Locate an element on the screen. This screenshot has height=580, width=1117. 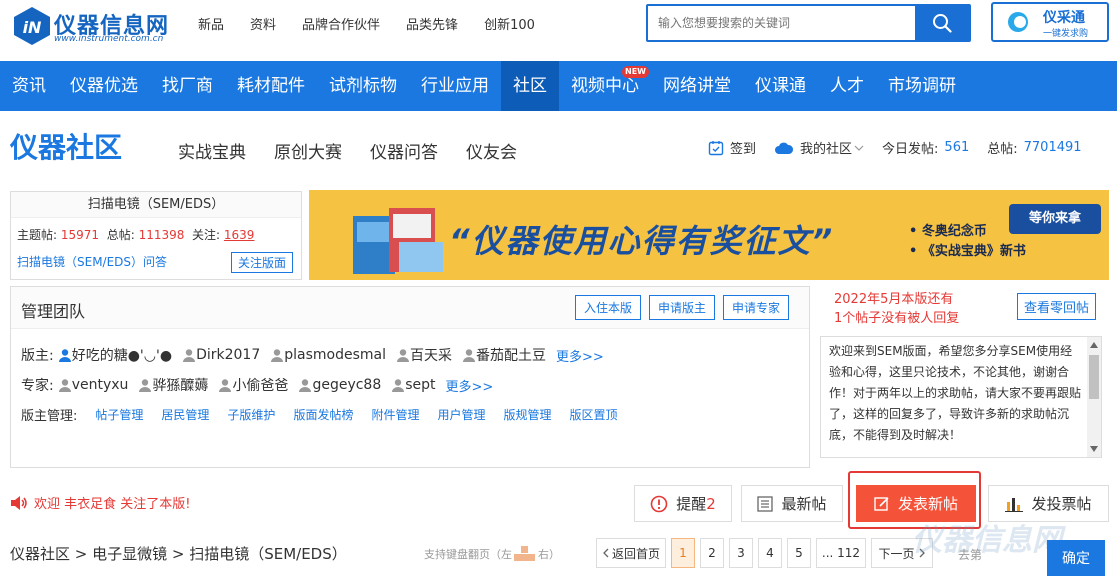
nav-consumables: 耗材配件 is located at coordinates (271, 86).